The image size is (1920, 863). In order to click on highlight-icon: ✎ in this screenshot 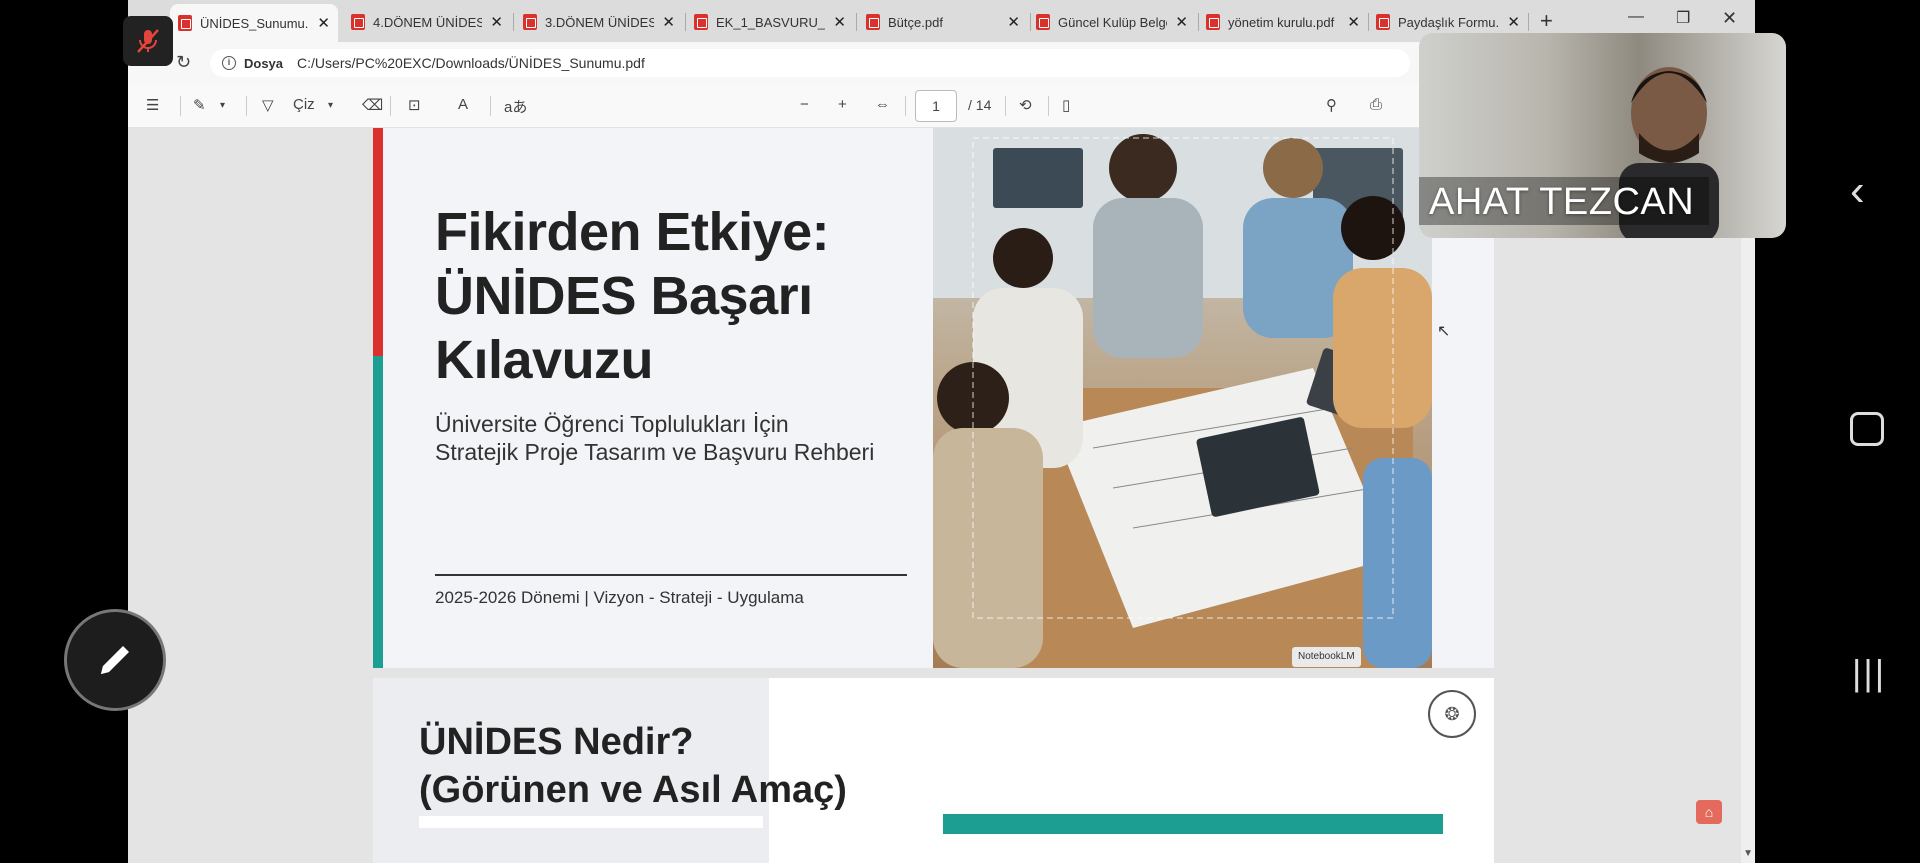, I will do `click(199, 105)`.